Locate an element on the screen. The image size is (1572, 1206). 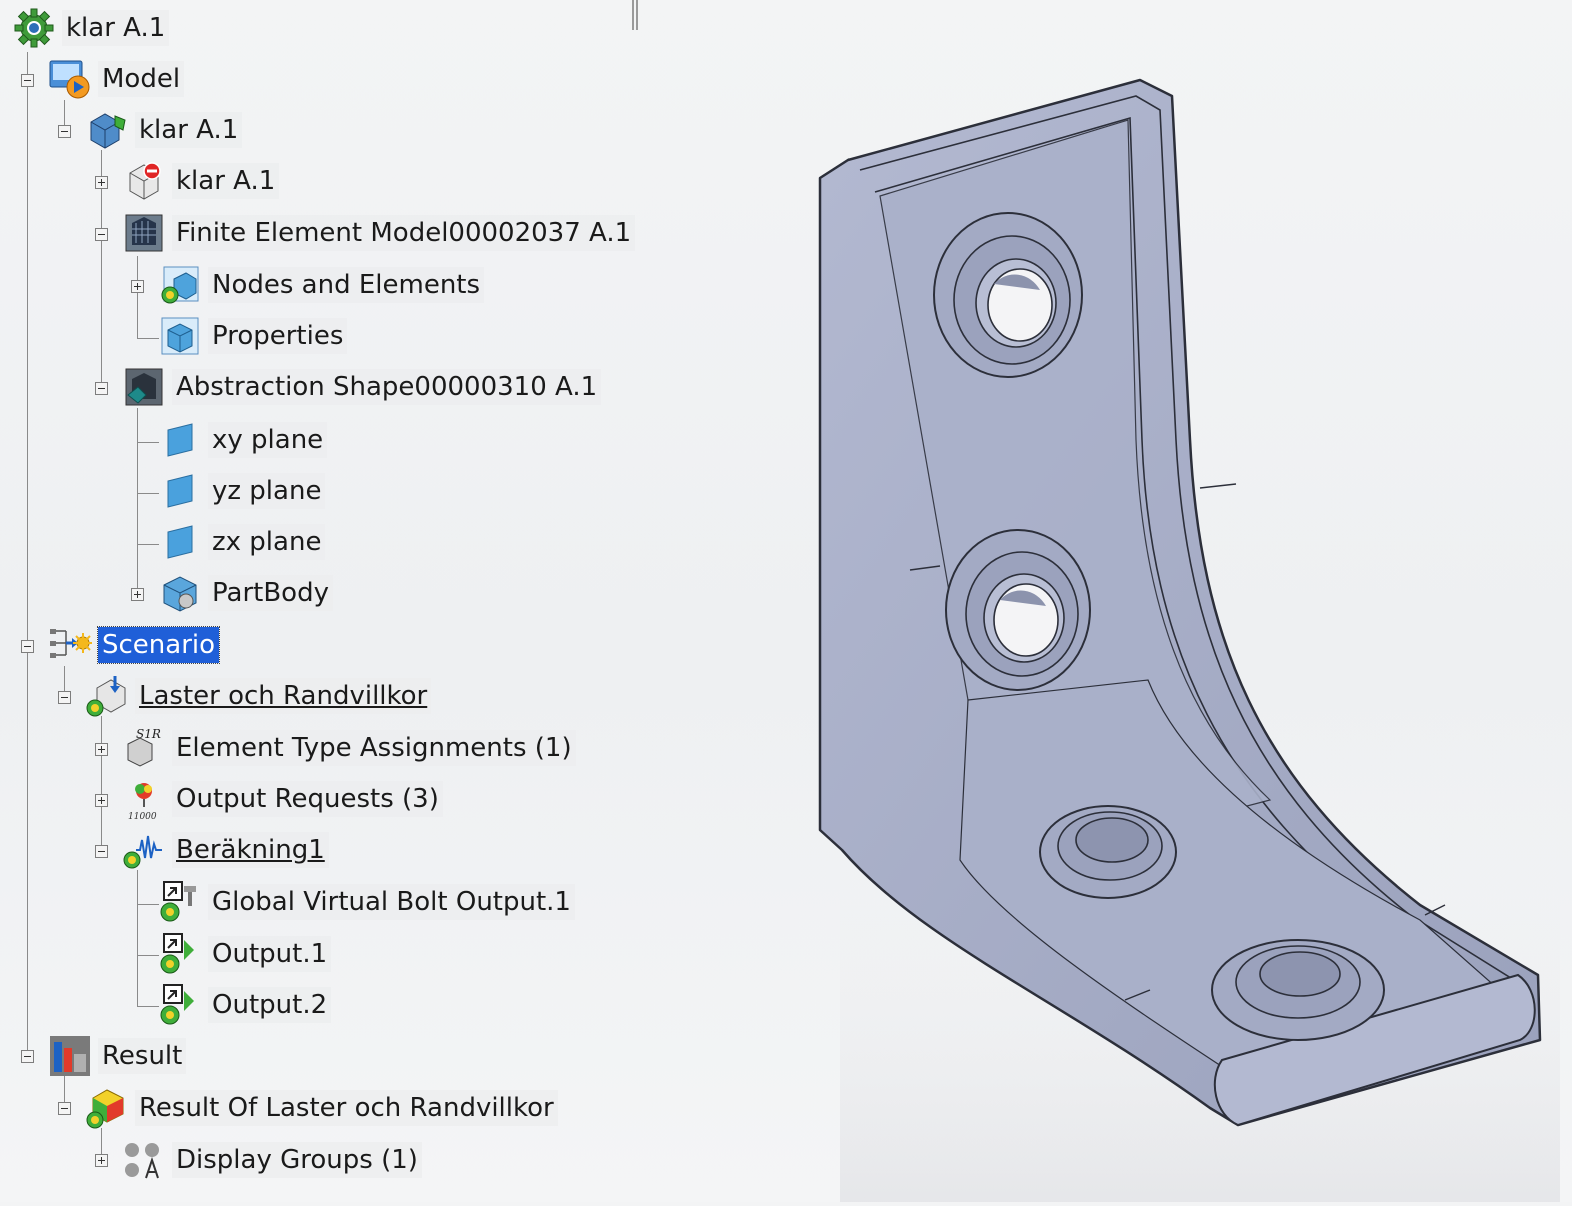
result-set-icon is located at coordinates (107, 1108).